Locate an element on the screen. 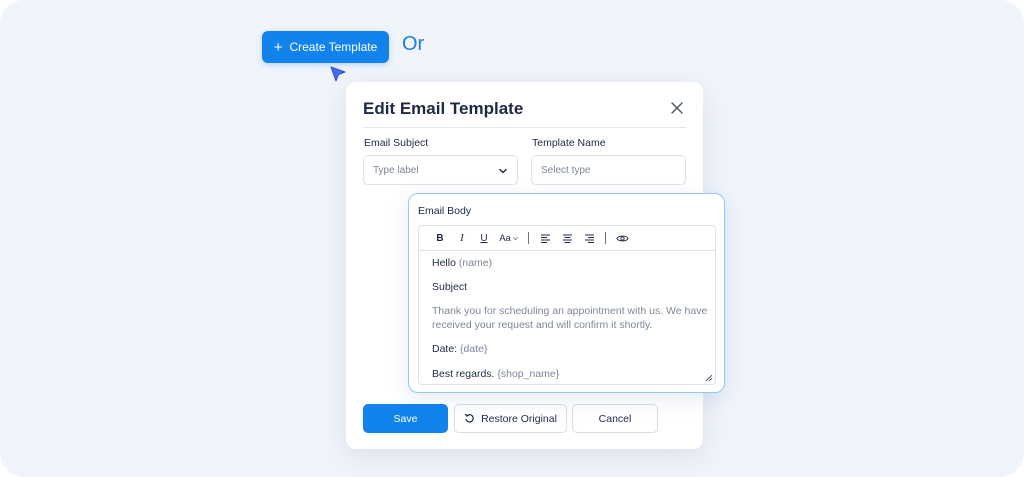  underline-button: U is located at coordinates (484, 238).